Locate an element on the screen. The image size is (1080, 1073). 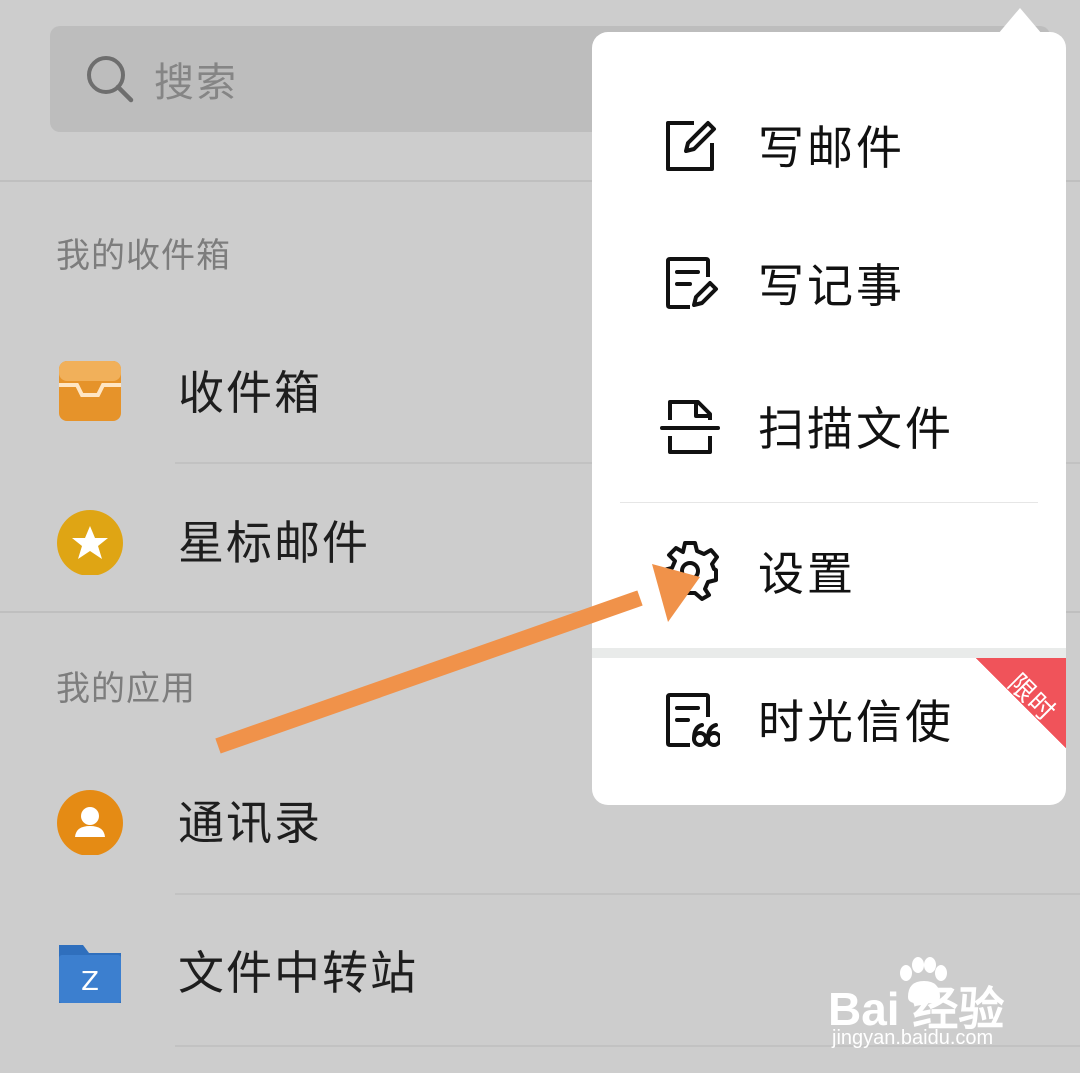
menu-item-note: 写记事 is located at coordinates (829, 283).